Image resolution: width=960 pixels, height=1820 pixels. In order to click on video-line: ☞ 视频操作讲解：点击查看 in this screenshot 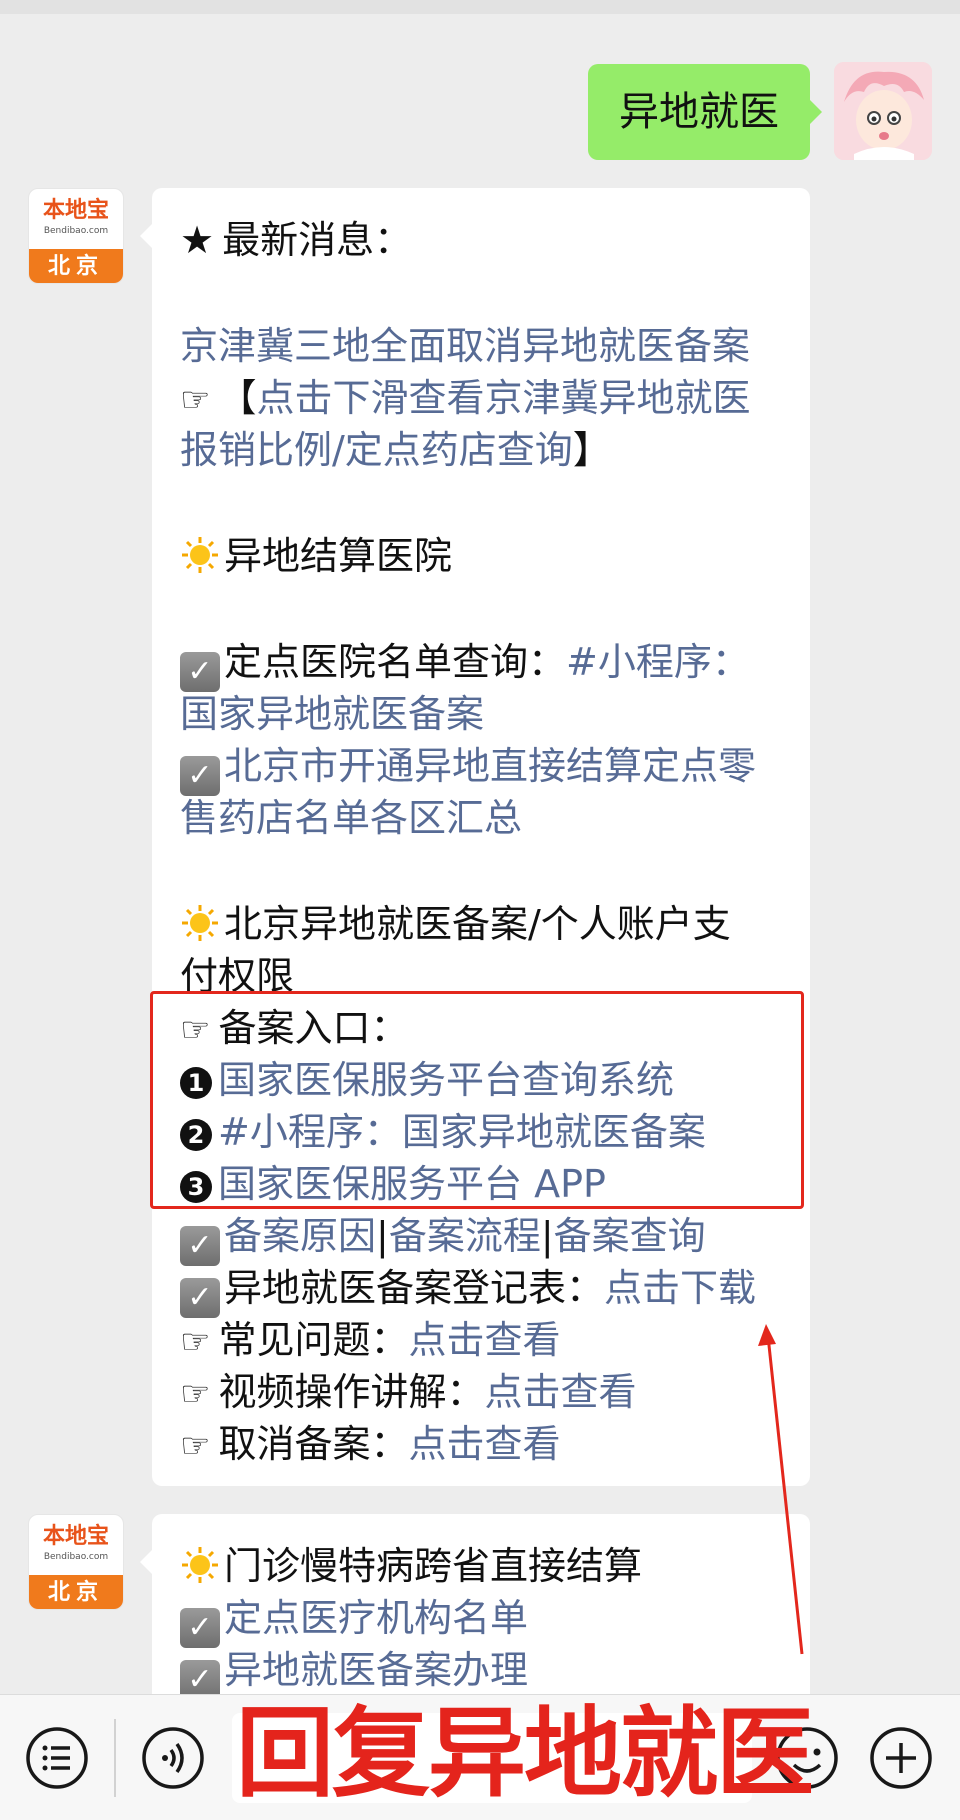, I will do `click(481, 1392)`.